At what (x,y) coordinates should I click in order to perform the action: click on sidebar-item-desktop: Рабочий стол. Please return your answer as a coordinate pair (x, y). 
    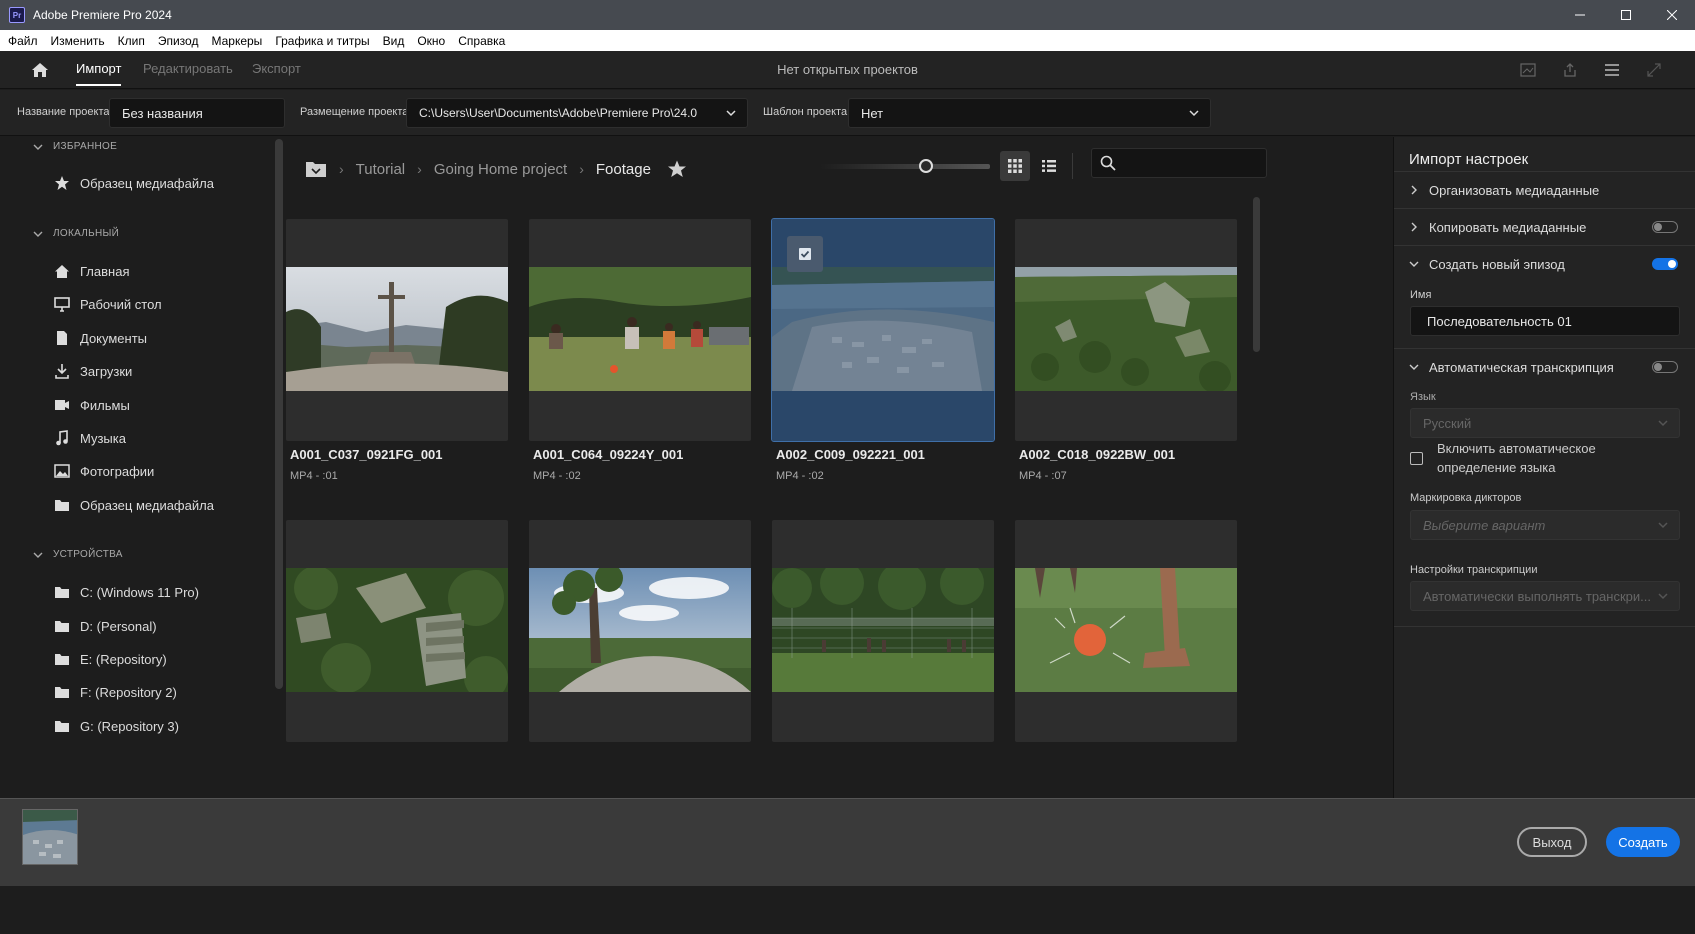
    Looking at the image, I should click on (107, 304).